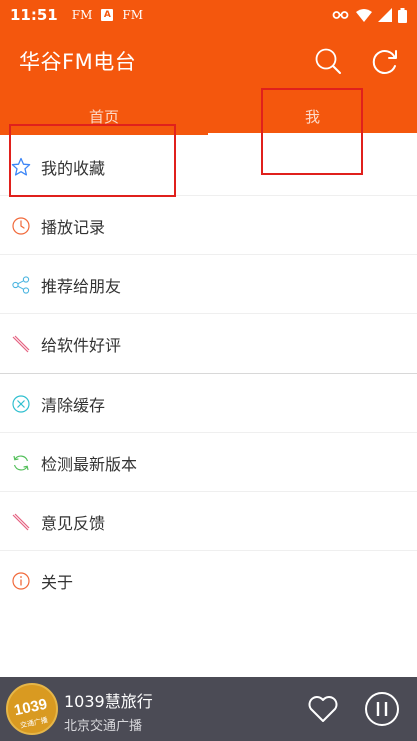 The image size is (417, 741). I want to click on refresh-icon, so click(384, 62).